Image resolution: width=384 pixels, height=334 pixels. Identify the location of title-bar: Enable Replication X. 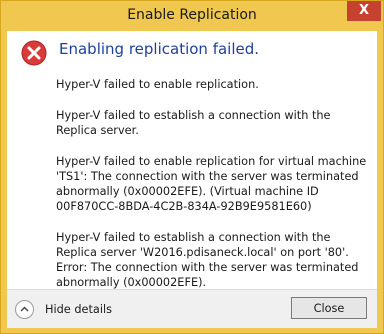
(192, 16).